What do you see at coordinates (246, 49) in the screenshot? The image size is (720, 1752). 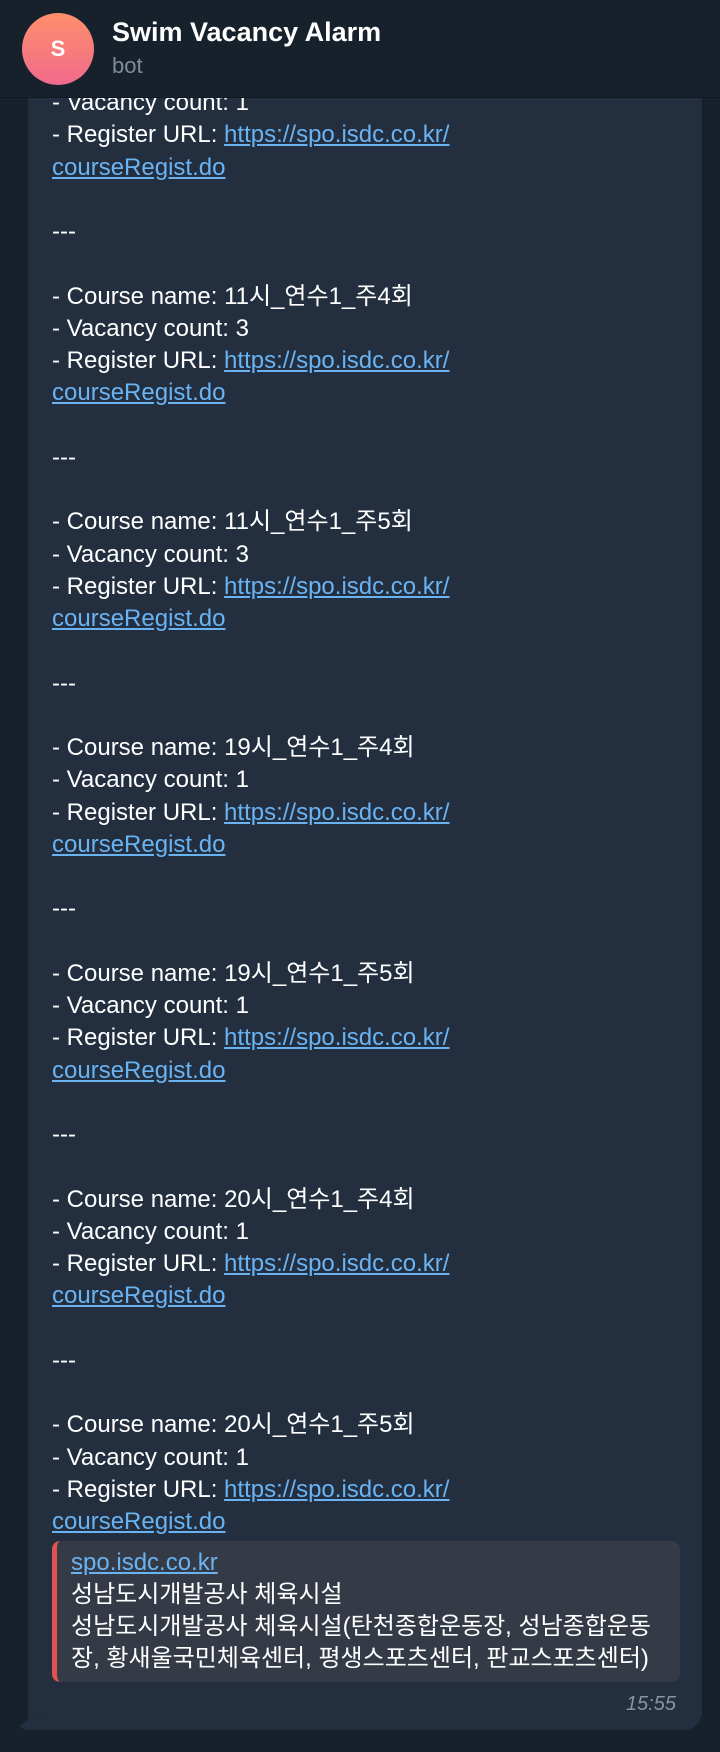 I see `chat-title-block: Swim Vacancy Alarm bot` at bounding box center [246, 49].